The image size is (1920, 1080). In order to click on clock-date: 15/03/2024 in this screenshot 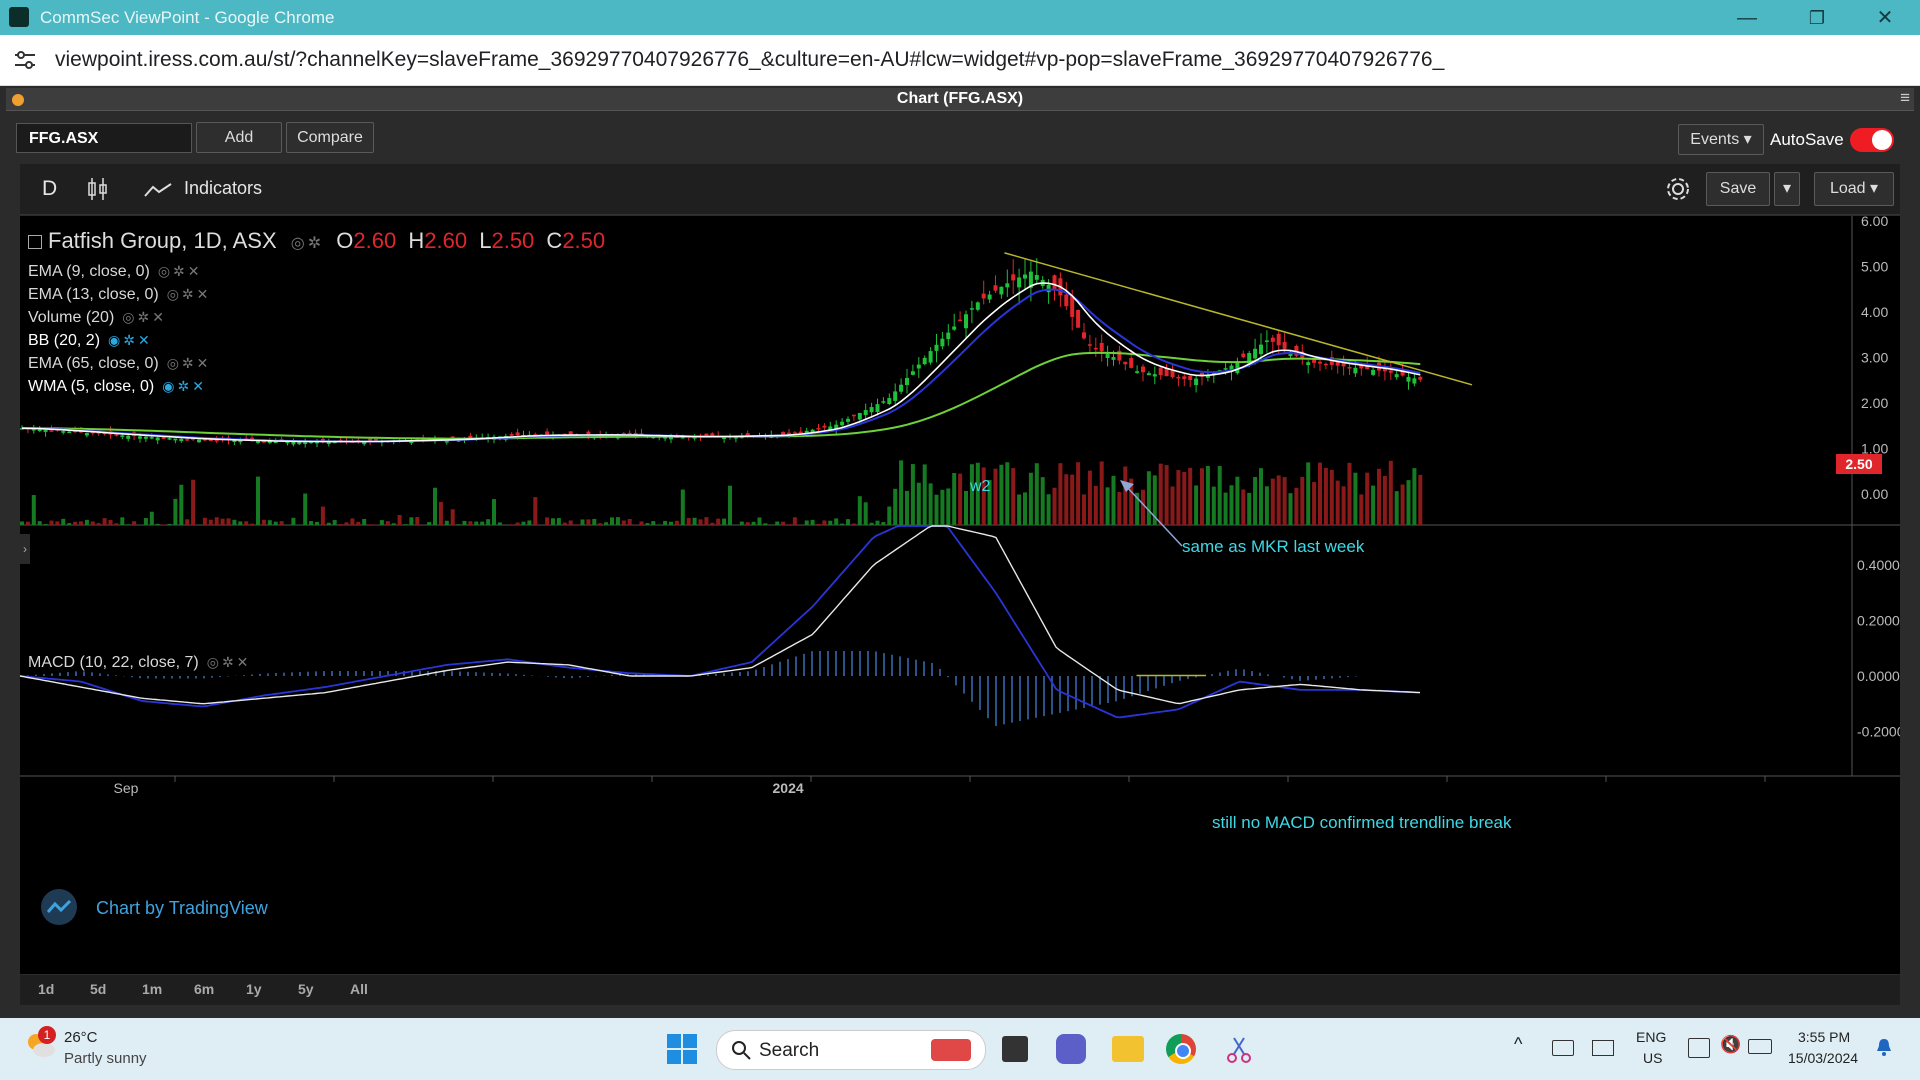, I will do `click(1823, 1058)`.